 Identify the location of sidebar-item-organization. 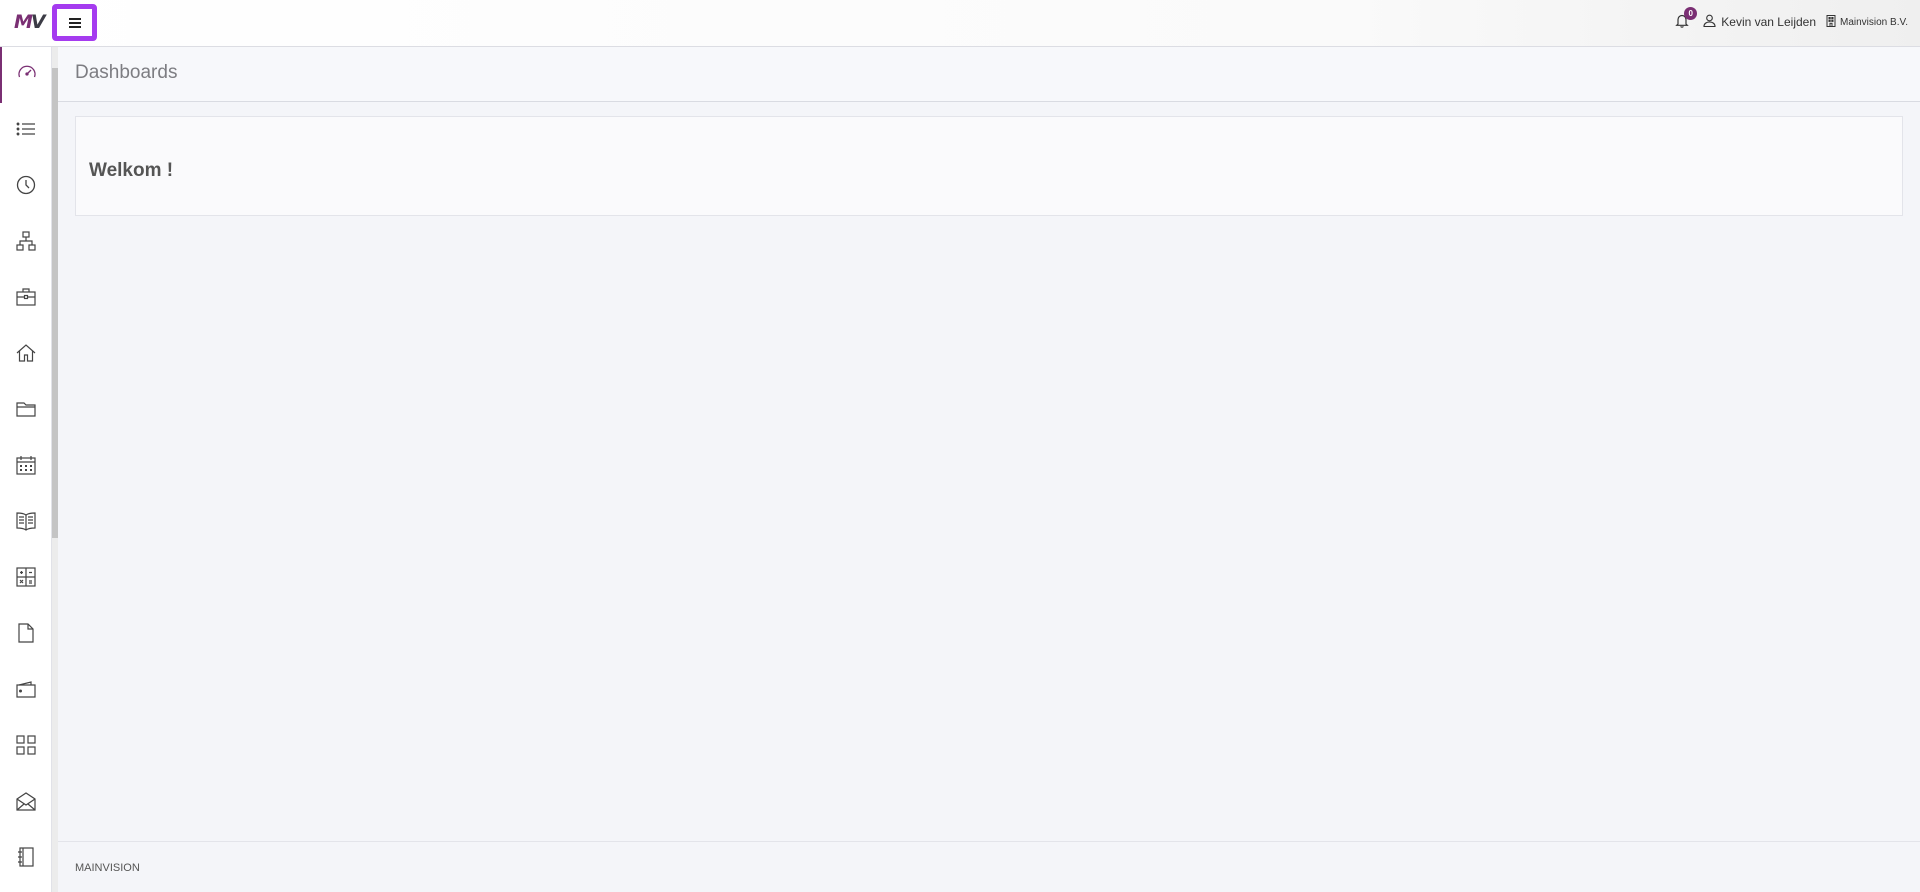
(26, 243).